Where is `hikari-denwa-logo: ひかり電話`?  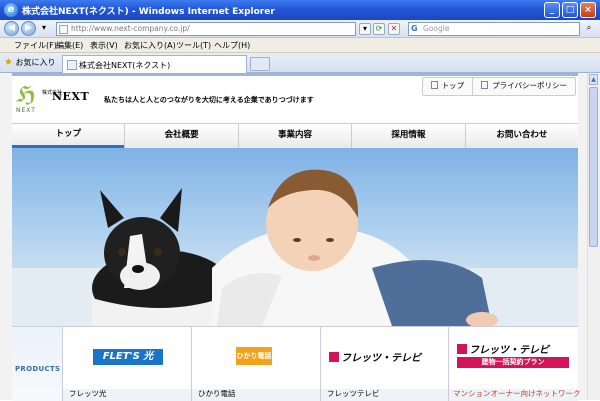
hikari-denwa-logo: ひかり電話 is located at coordinates (254, 356).